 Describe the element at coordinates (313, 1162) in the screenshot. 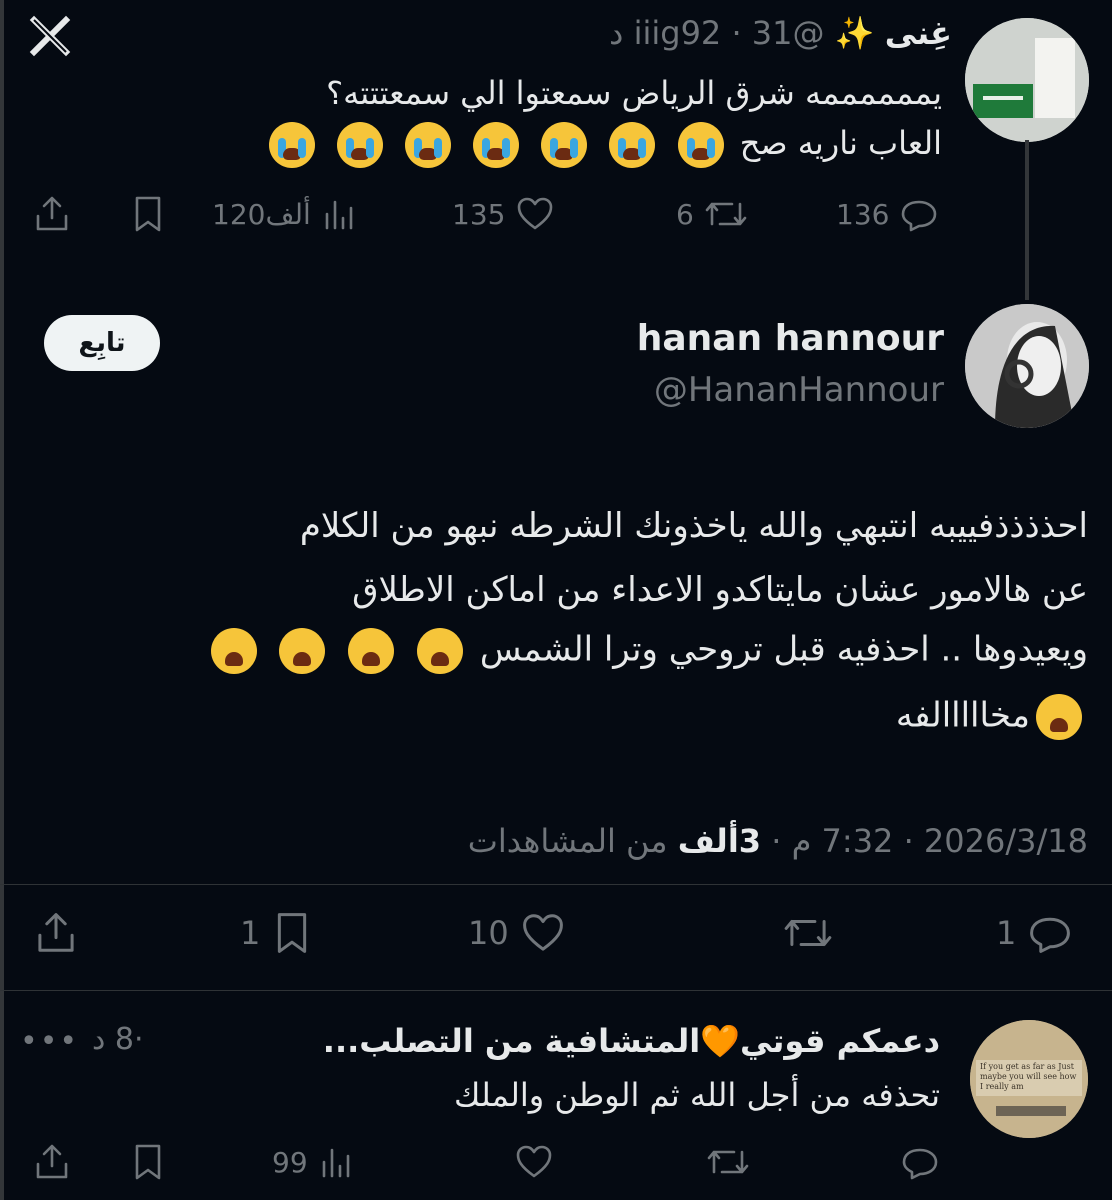

I see `views-button: 99` at that location.